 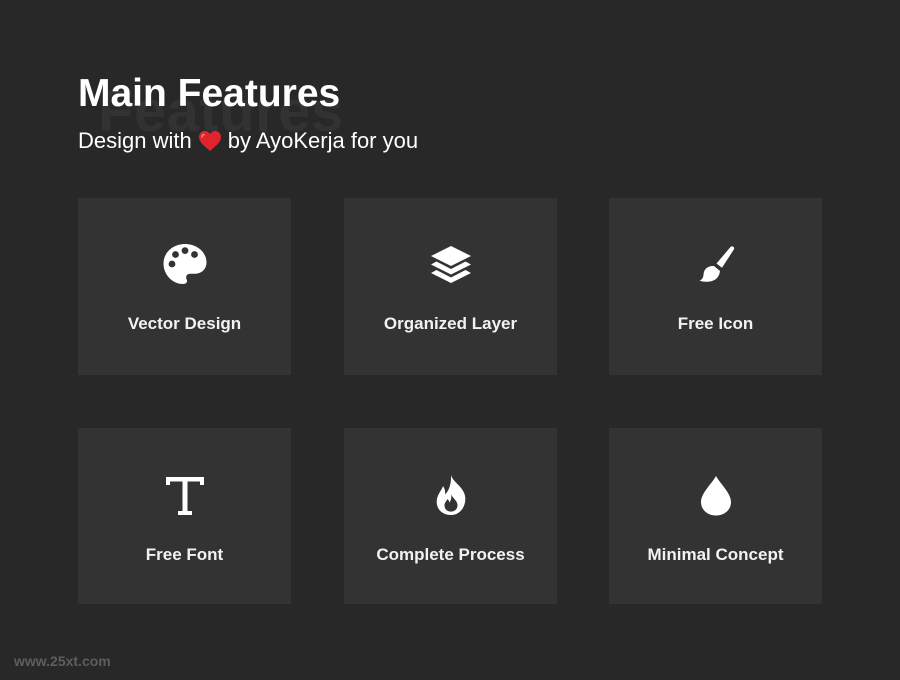 I want to click on flame-icon, so click(x=450, y=495).